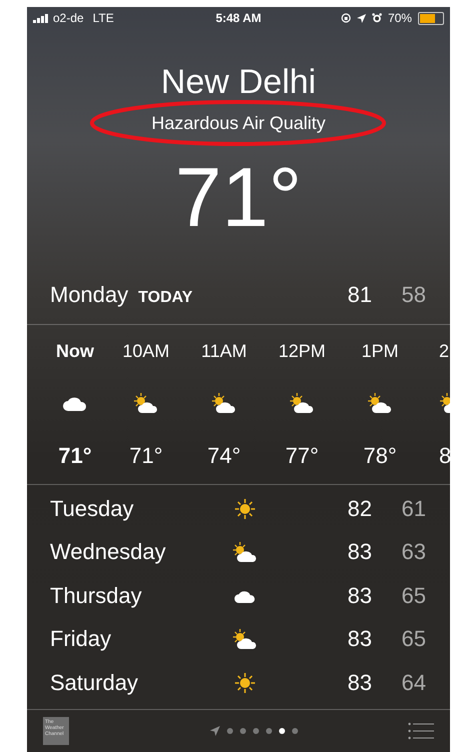 This screenshot has width=462, height=752. I want to click on day-name: Friday, so click(81, 639).